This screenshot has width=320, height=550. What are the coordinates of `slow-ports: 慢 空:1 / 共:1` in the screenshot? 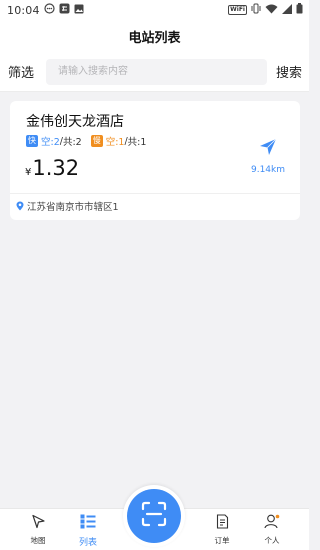 It's located at (118, 141).